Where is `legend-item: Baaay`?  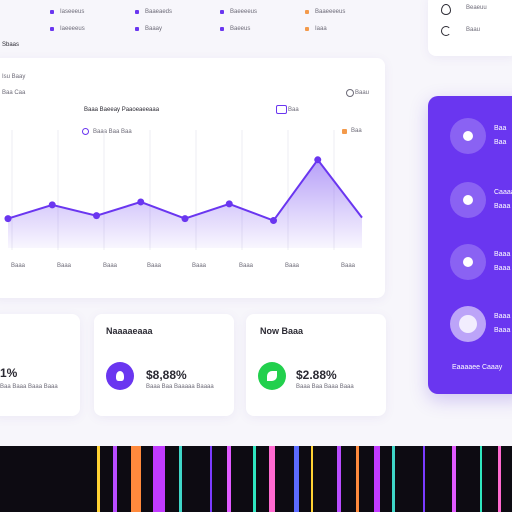 legend-item: Baaay is located at coordinates (148, 29).